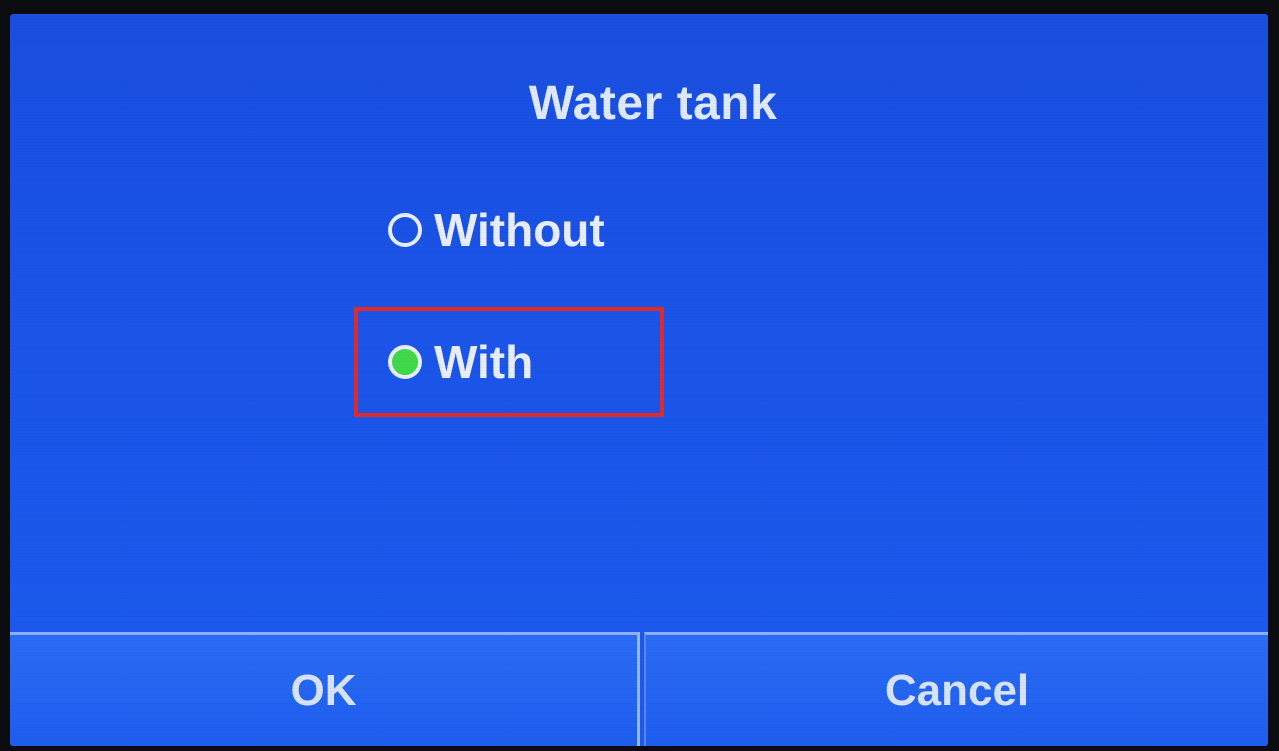 This screenshot has height=751, width=1279. I want to click on cancel-button: Cancel, so click(956, 689).